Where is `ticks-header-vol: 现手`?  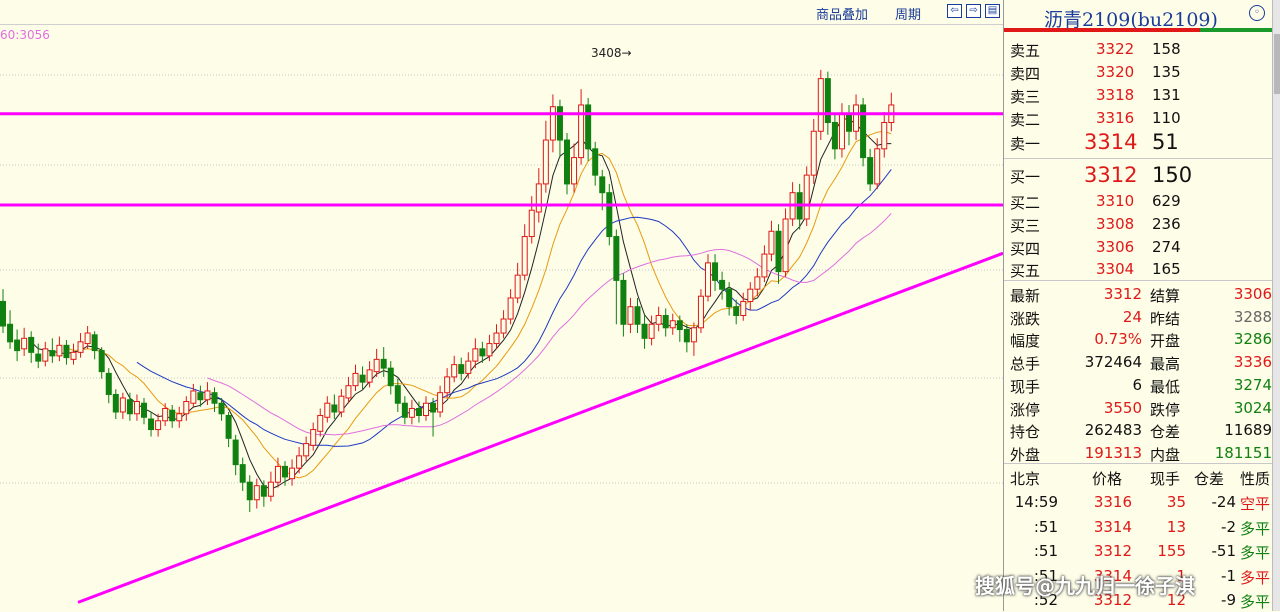 ticks-header-vol: 现手 is located at coordinates (1165, 479).